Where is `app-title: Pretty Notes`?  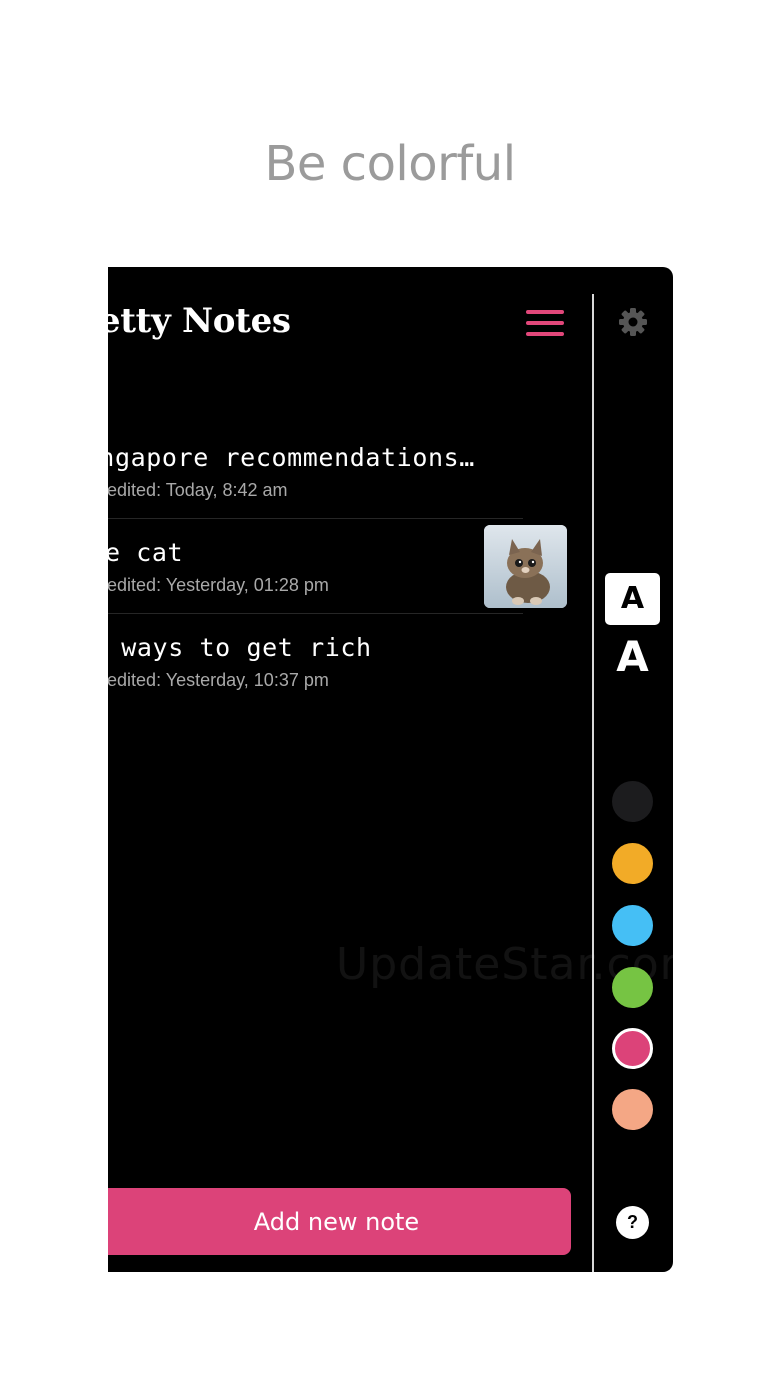 app-title: Pretty Notes is located at coordinates (199, 321).